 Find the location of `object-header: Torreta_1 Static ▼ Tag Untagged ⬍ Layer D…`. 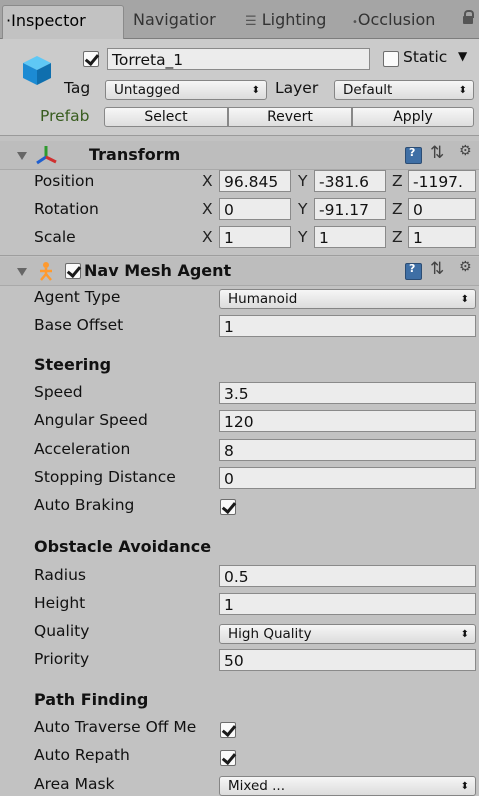

object-header: Torreta_1 Static ▼ Tag Untagged ⬍ Layer D… is located at coordinates (239, 87).